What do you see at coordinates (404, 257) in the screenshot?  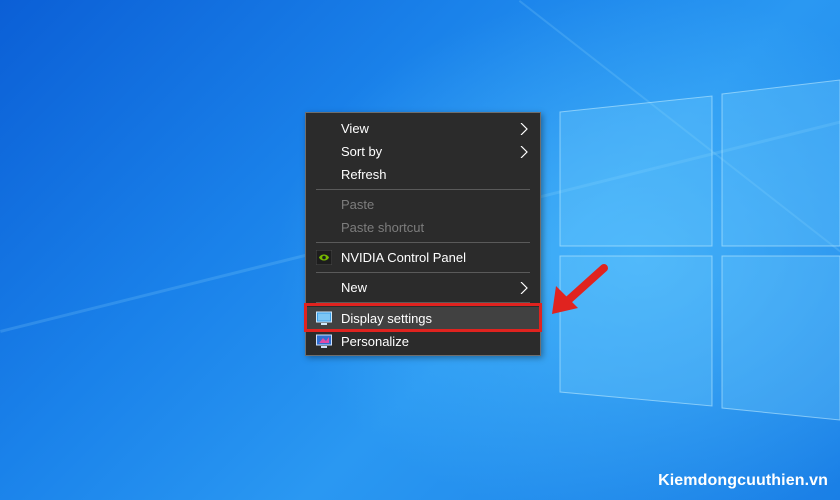 I see `menu-item-label: NVIDIA Control Panel` at bounding box center [404, 257].